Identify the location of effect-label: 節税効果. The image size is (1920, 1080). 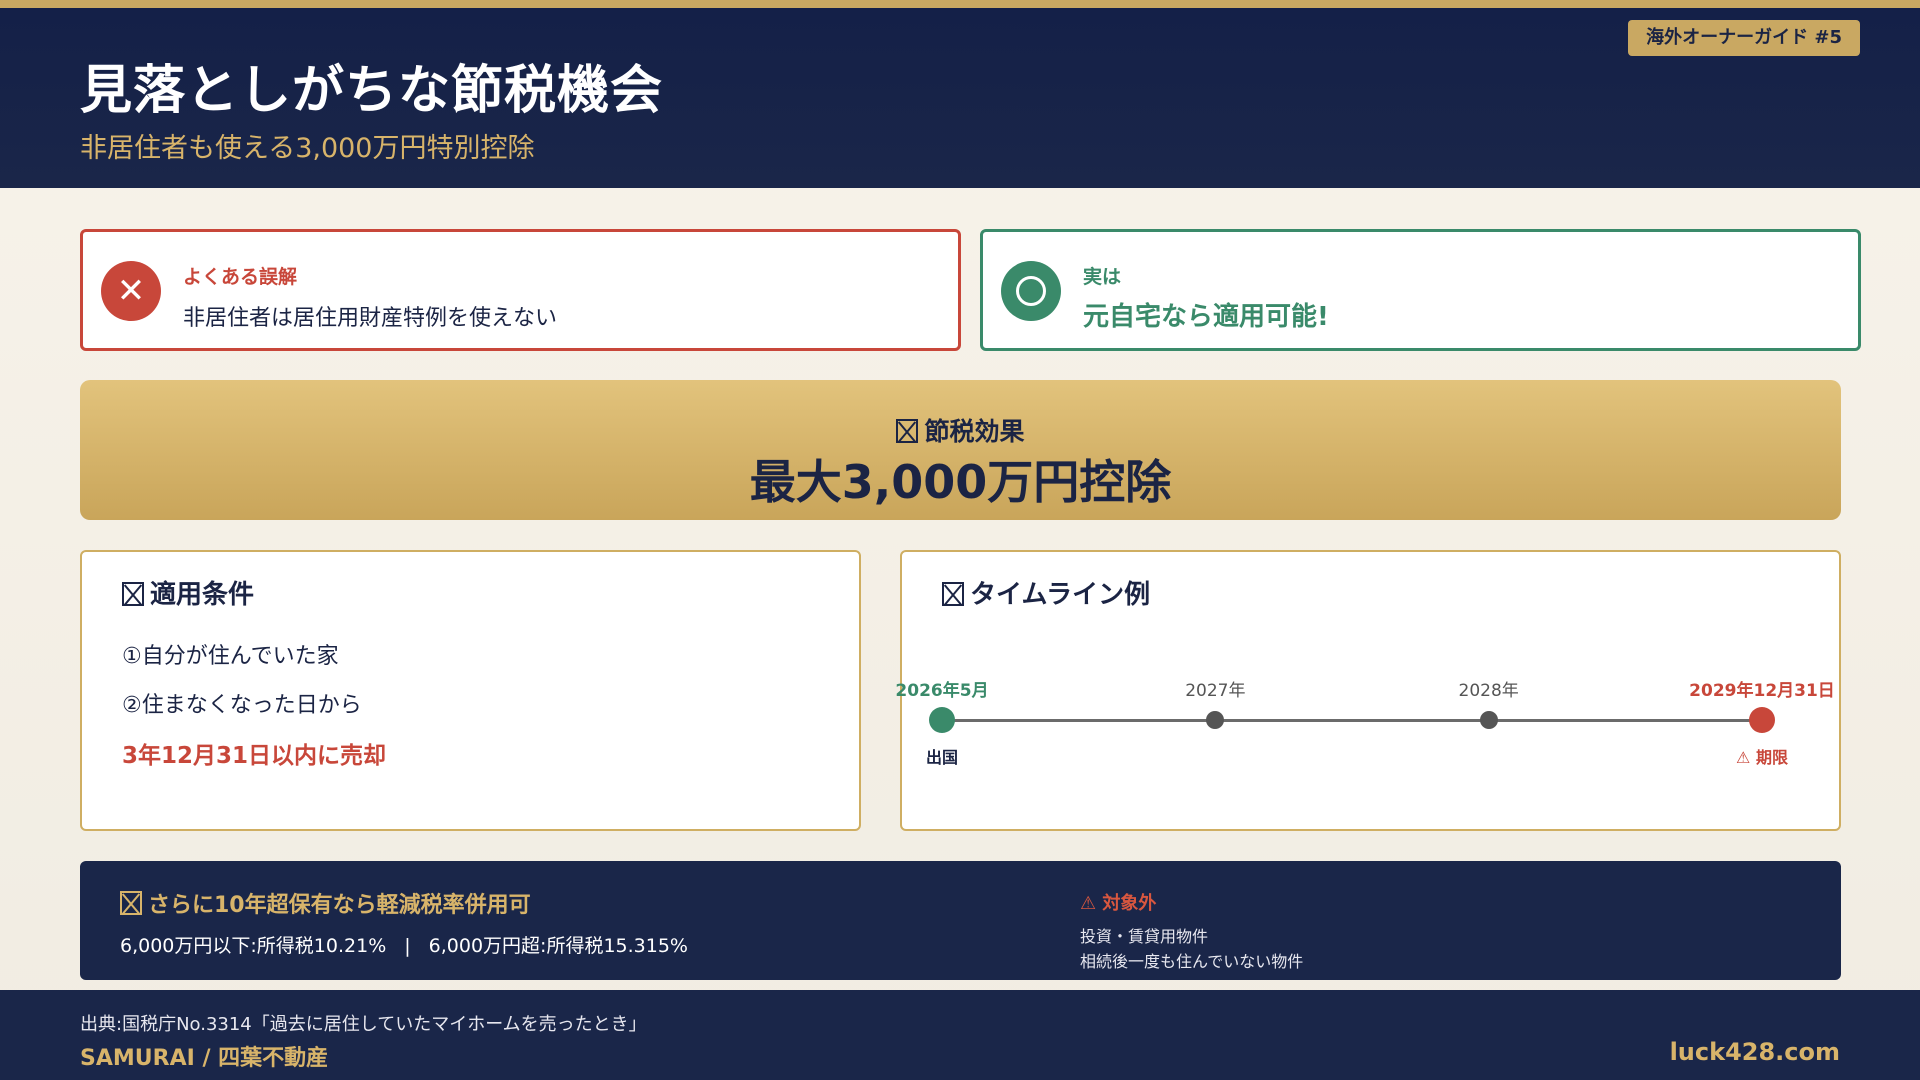
(960, 430).